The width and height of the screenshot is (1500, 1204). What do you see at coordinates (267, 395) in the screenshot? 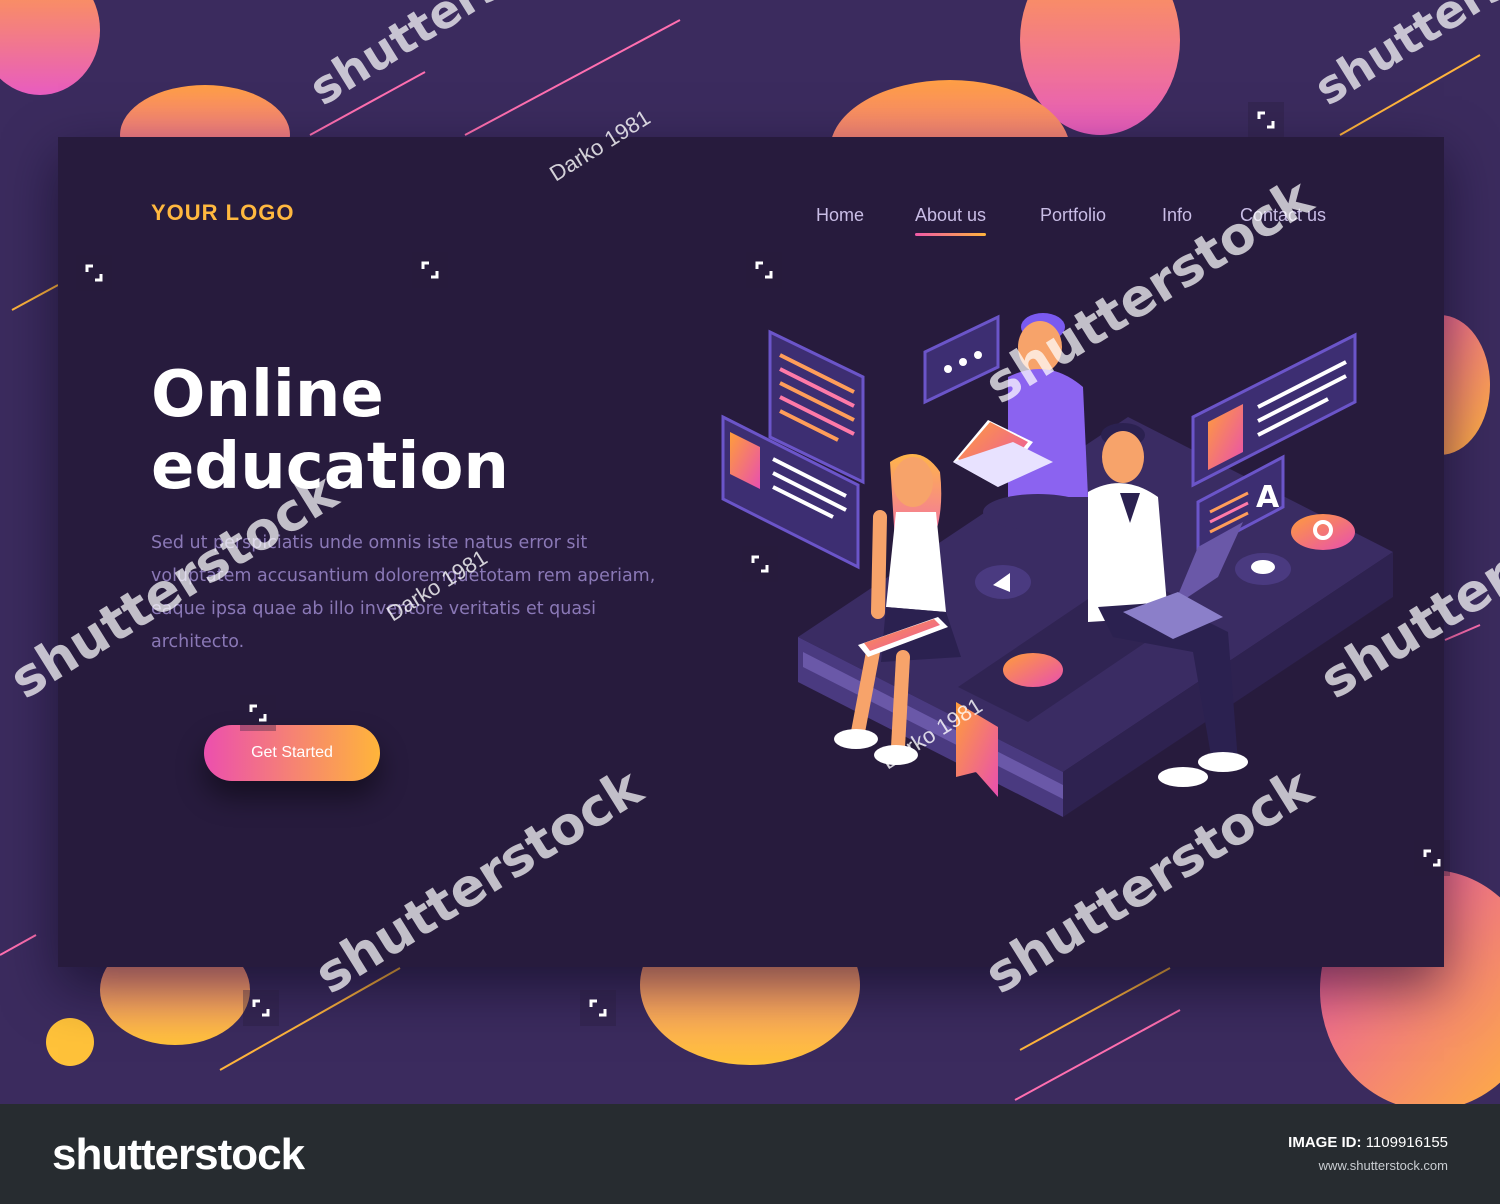
I see `hero-title-line1: Online` at bounding box center [267, 395].